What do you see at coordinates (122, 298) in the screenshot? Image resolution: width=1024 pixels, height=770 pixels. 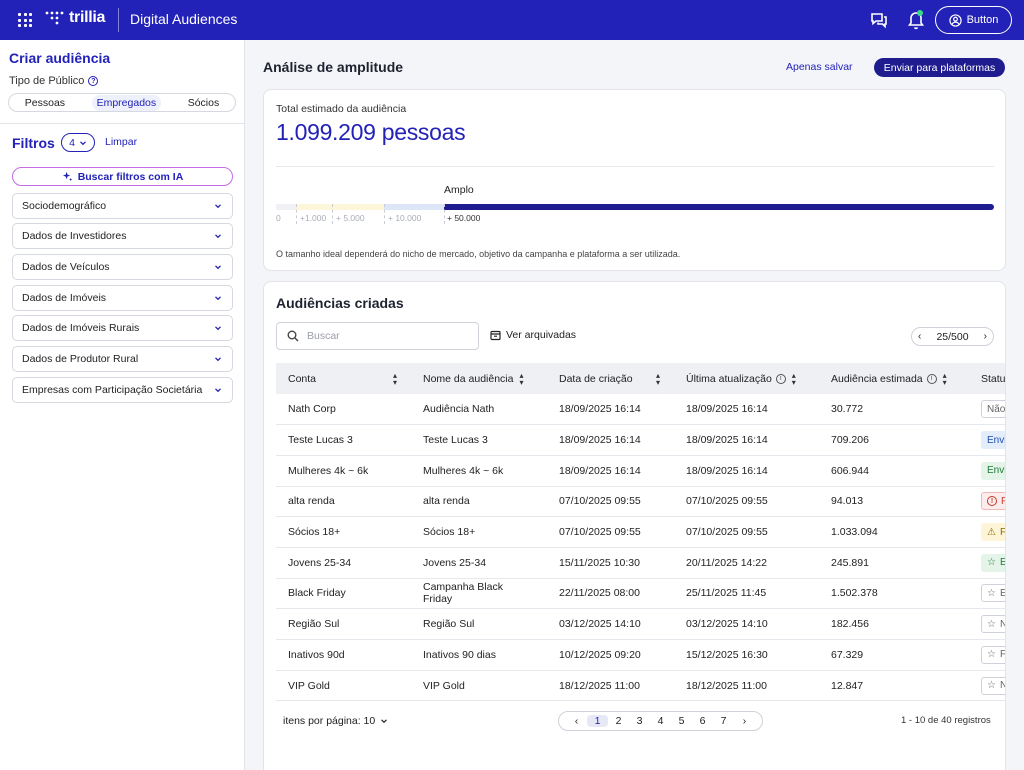 I see `accordion-imoveis: Dados de Imóveis` at bounding box center [122, 298].